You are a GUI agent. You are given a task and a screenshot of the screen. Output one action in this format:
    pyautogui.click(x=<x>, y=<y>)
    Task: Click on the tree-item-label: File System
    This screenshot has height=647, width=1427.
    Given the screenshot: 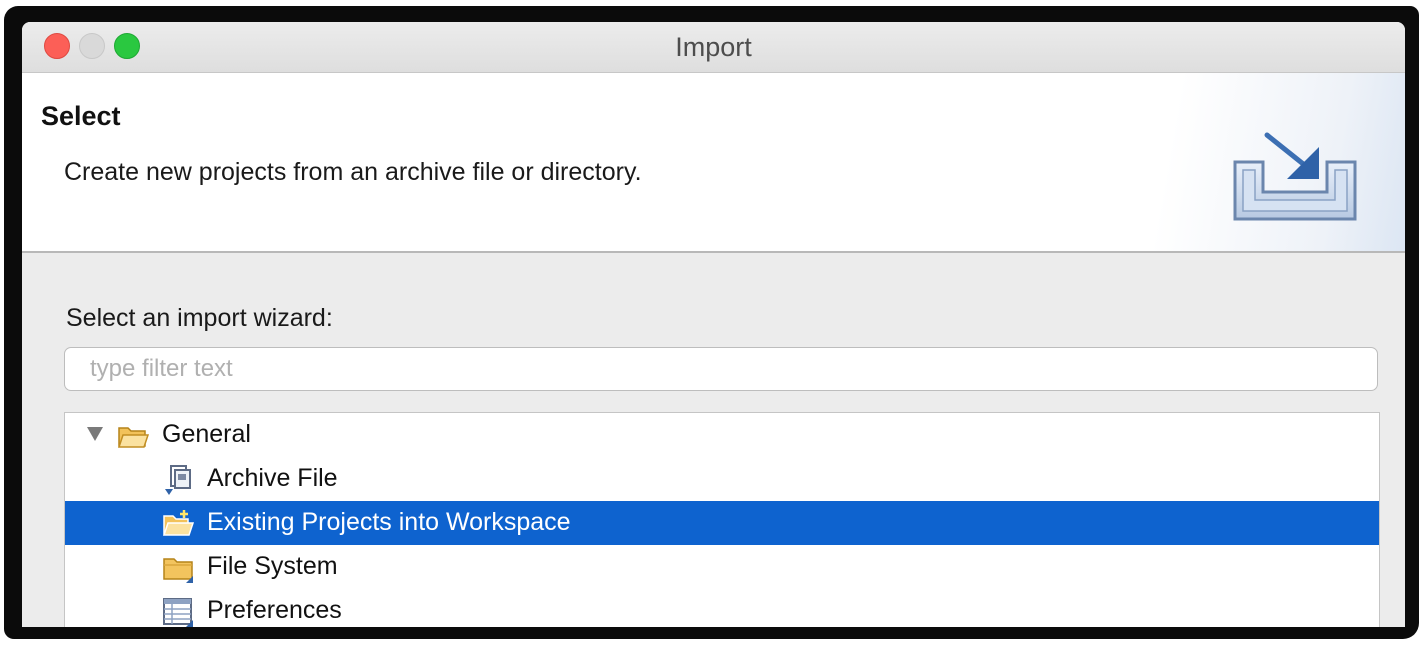 What is the action you would take?
    pyautogui.click(x=272, y=566)
    